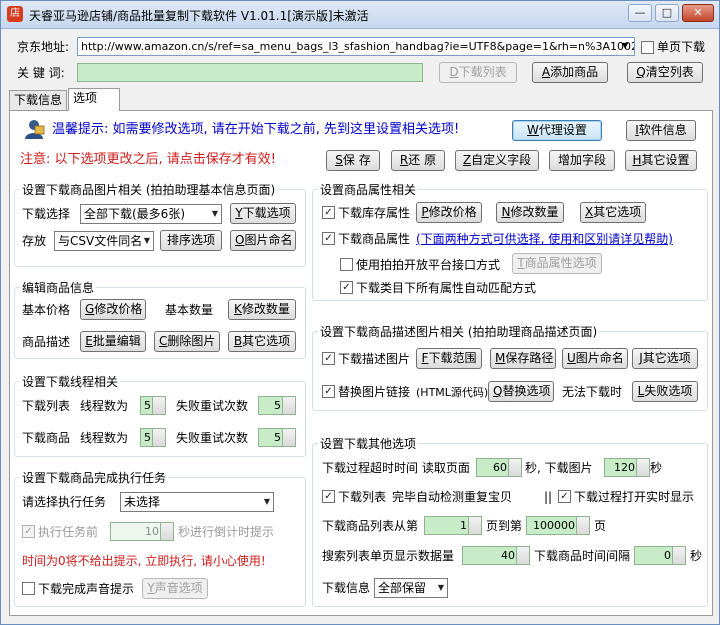 The image size is (720, 625). Describe the element at coordinates (104, 241) in the screenshot. I see `store-dropdown: 与CSV文件同名` at that location.